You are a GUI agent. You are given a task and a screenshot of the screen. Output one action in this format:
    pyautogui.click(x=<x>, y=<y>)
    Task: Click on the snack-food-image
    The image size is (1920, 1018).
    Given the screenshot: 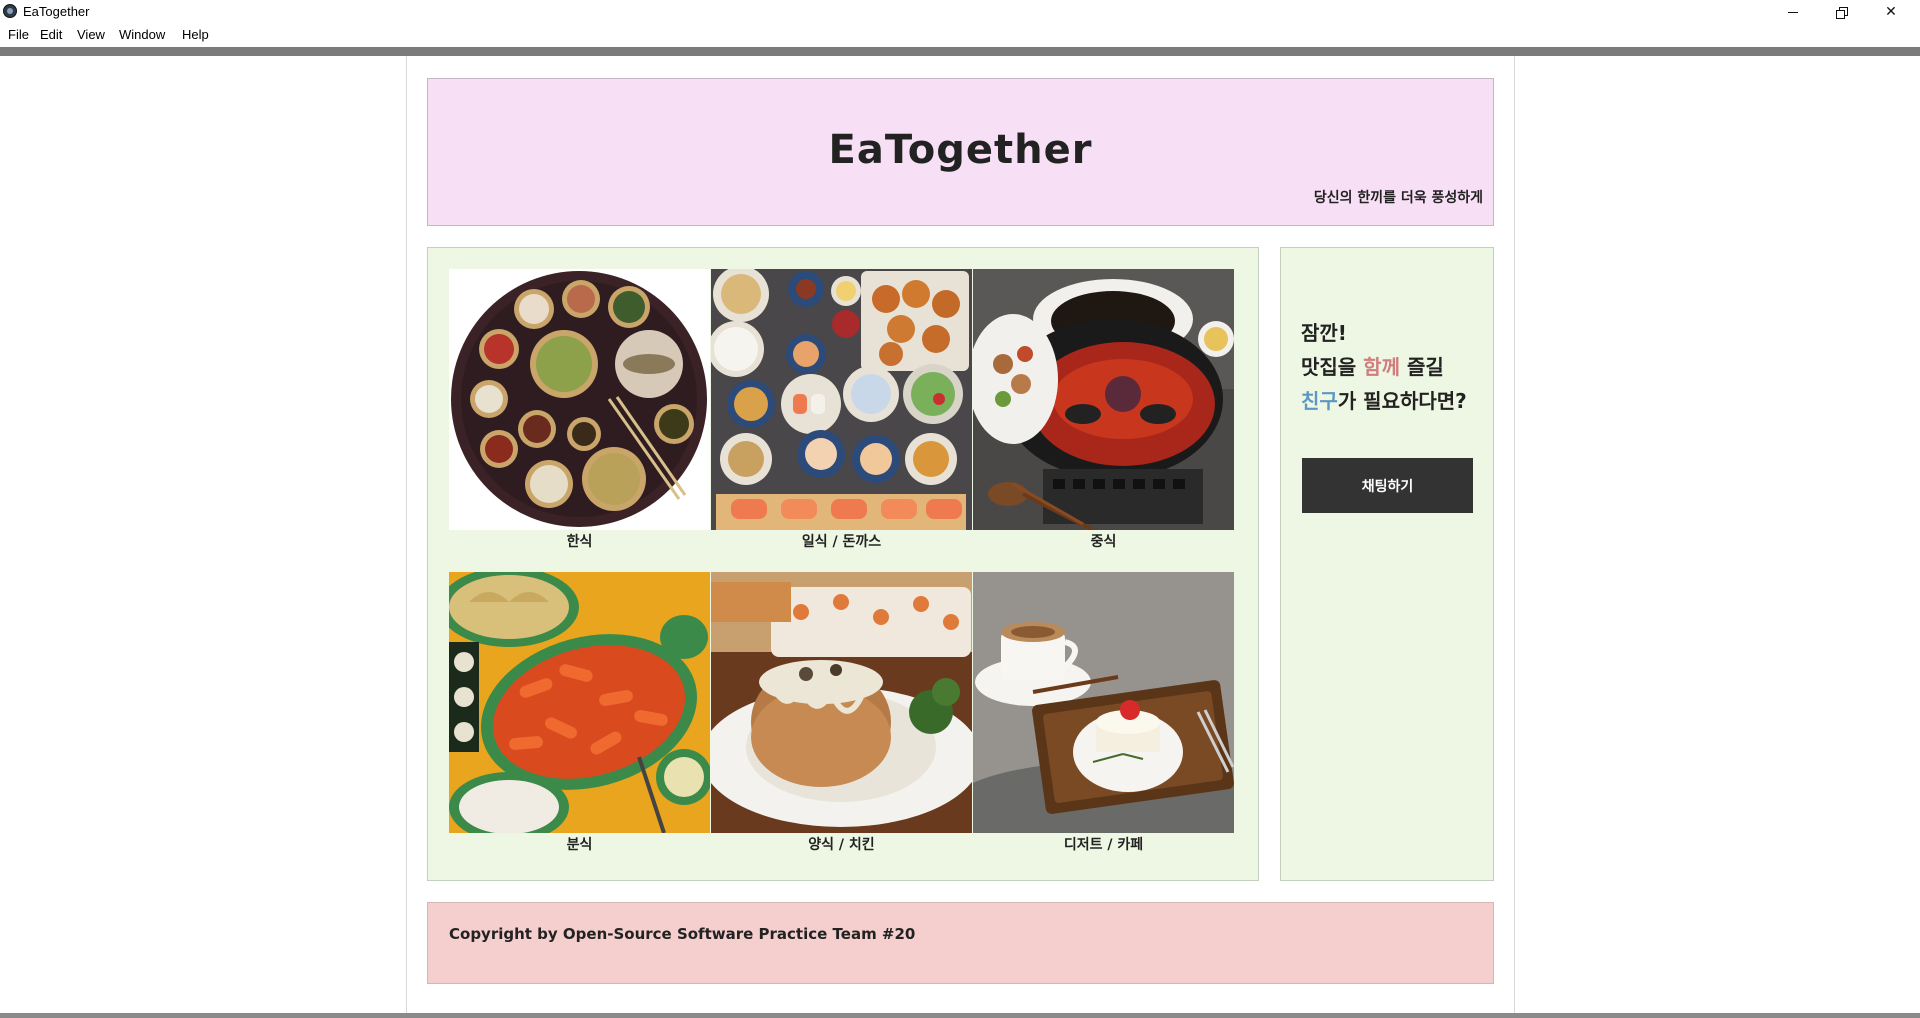 What is the action you would take?
    pyautogui.click(x=579, y=702)
    